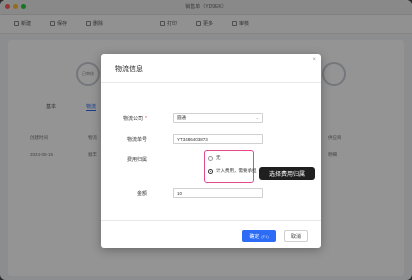 Image resolution: width=412 pixels, height=280 pixels. I want to click on radio-checked-icon, so click(210, 171).